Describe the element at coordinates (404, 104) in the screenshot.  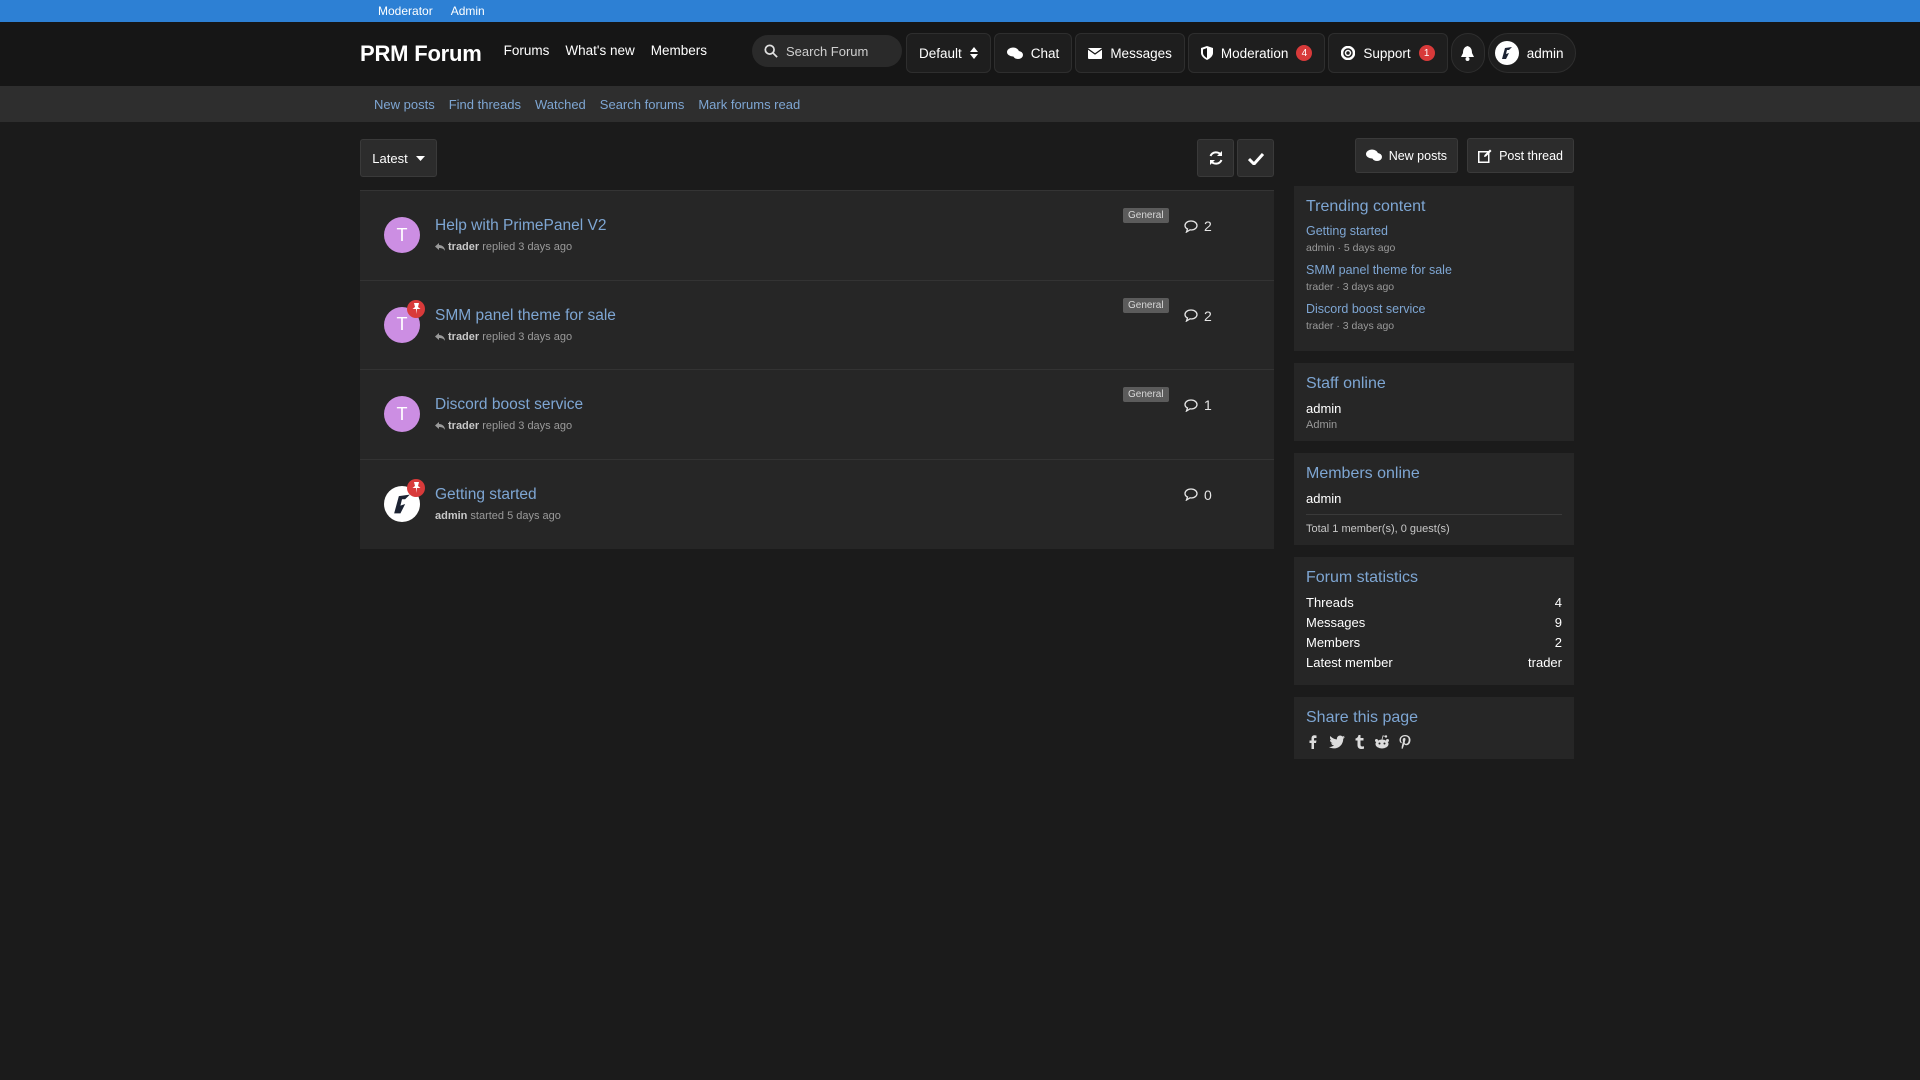
I see `subnav-new-posts: New posts` at that location.